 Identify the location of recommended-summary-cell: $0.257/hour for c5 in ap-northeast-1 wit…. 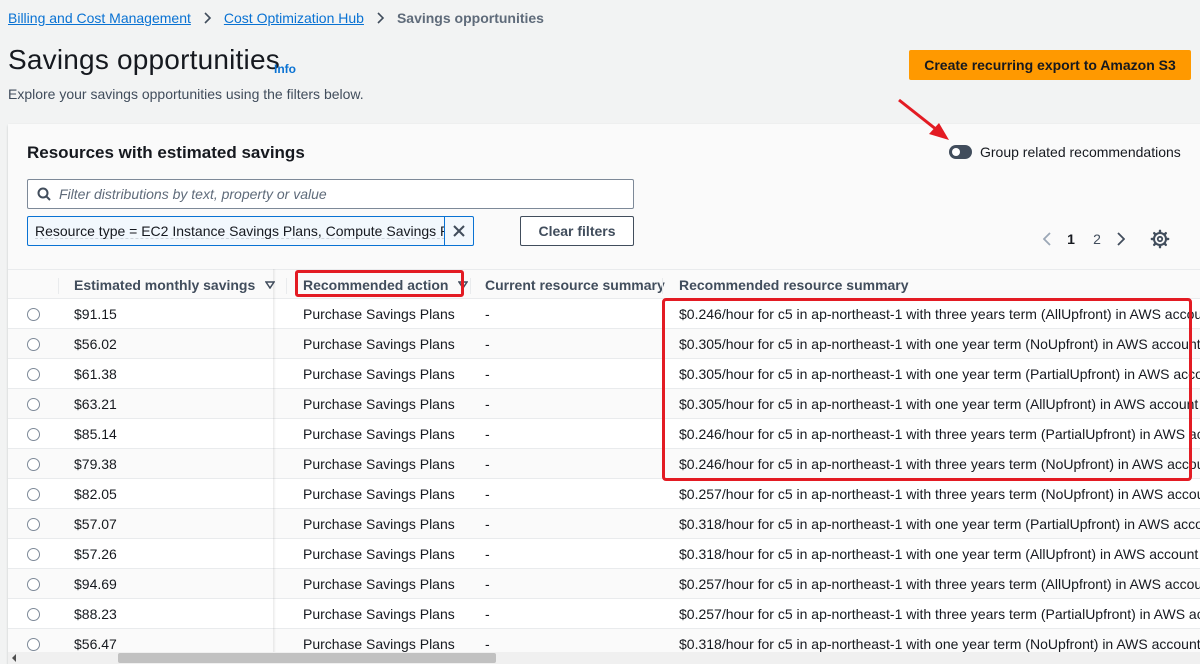
(939, 494).